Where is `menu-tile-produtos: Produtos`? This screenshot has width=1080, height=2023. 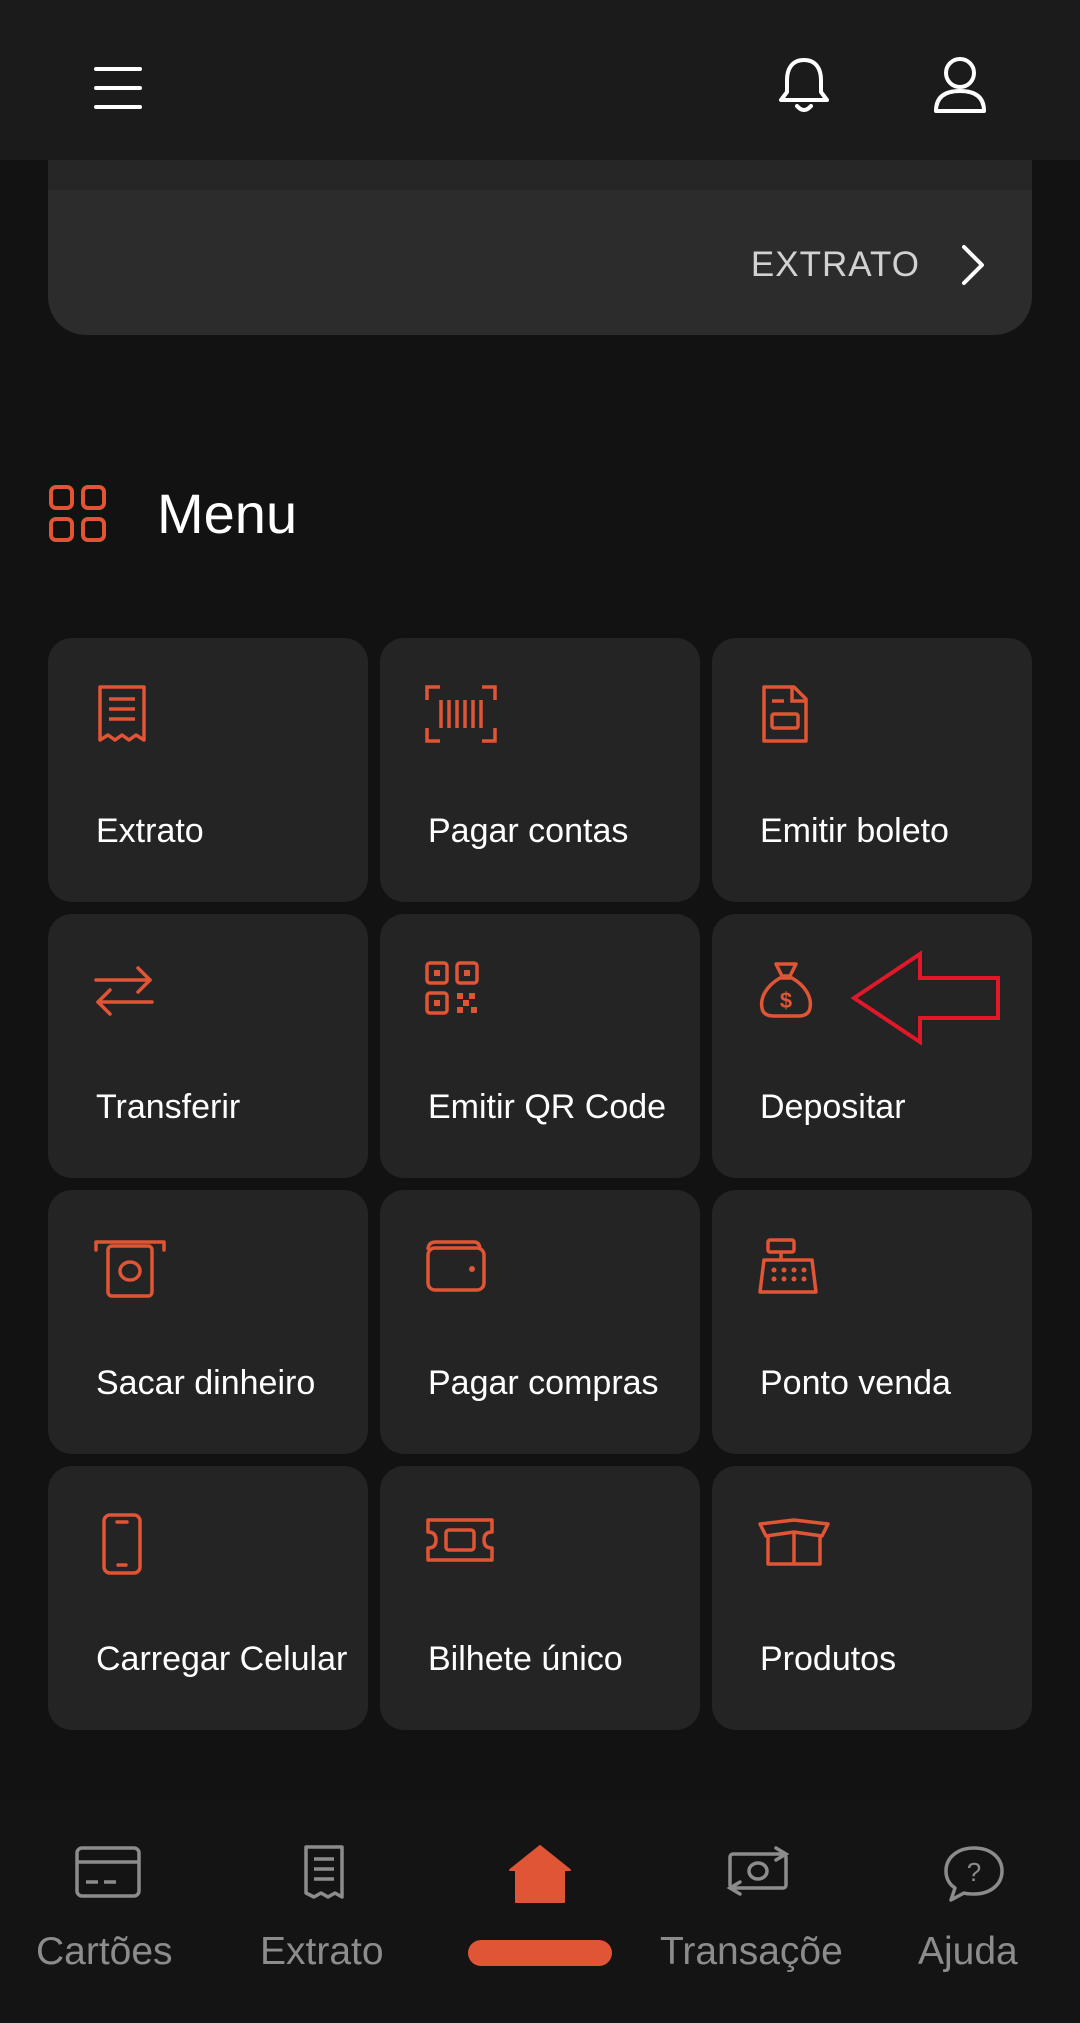
menu-tile-produtos: Produtos is located at coordinates (872, 1598).